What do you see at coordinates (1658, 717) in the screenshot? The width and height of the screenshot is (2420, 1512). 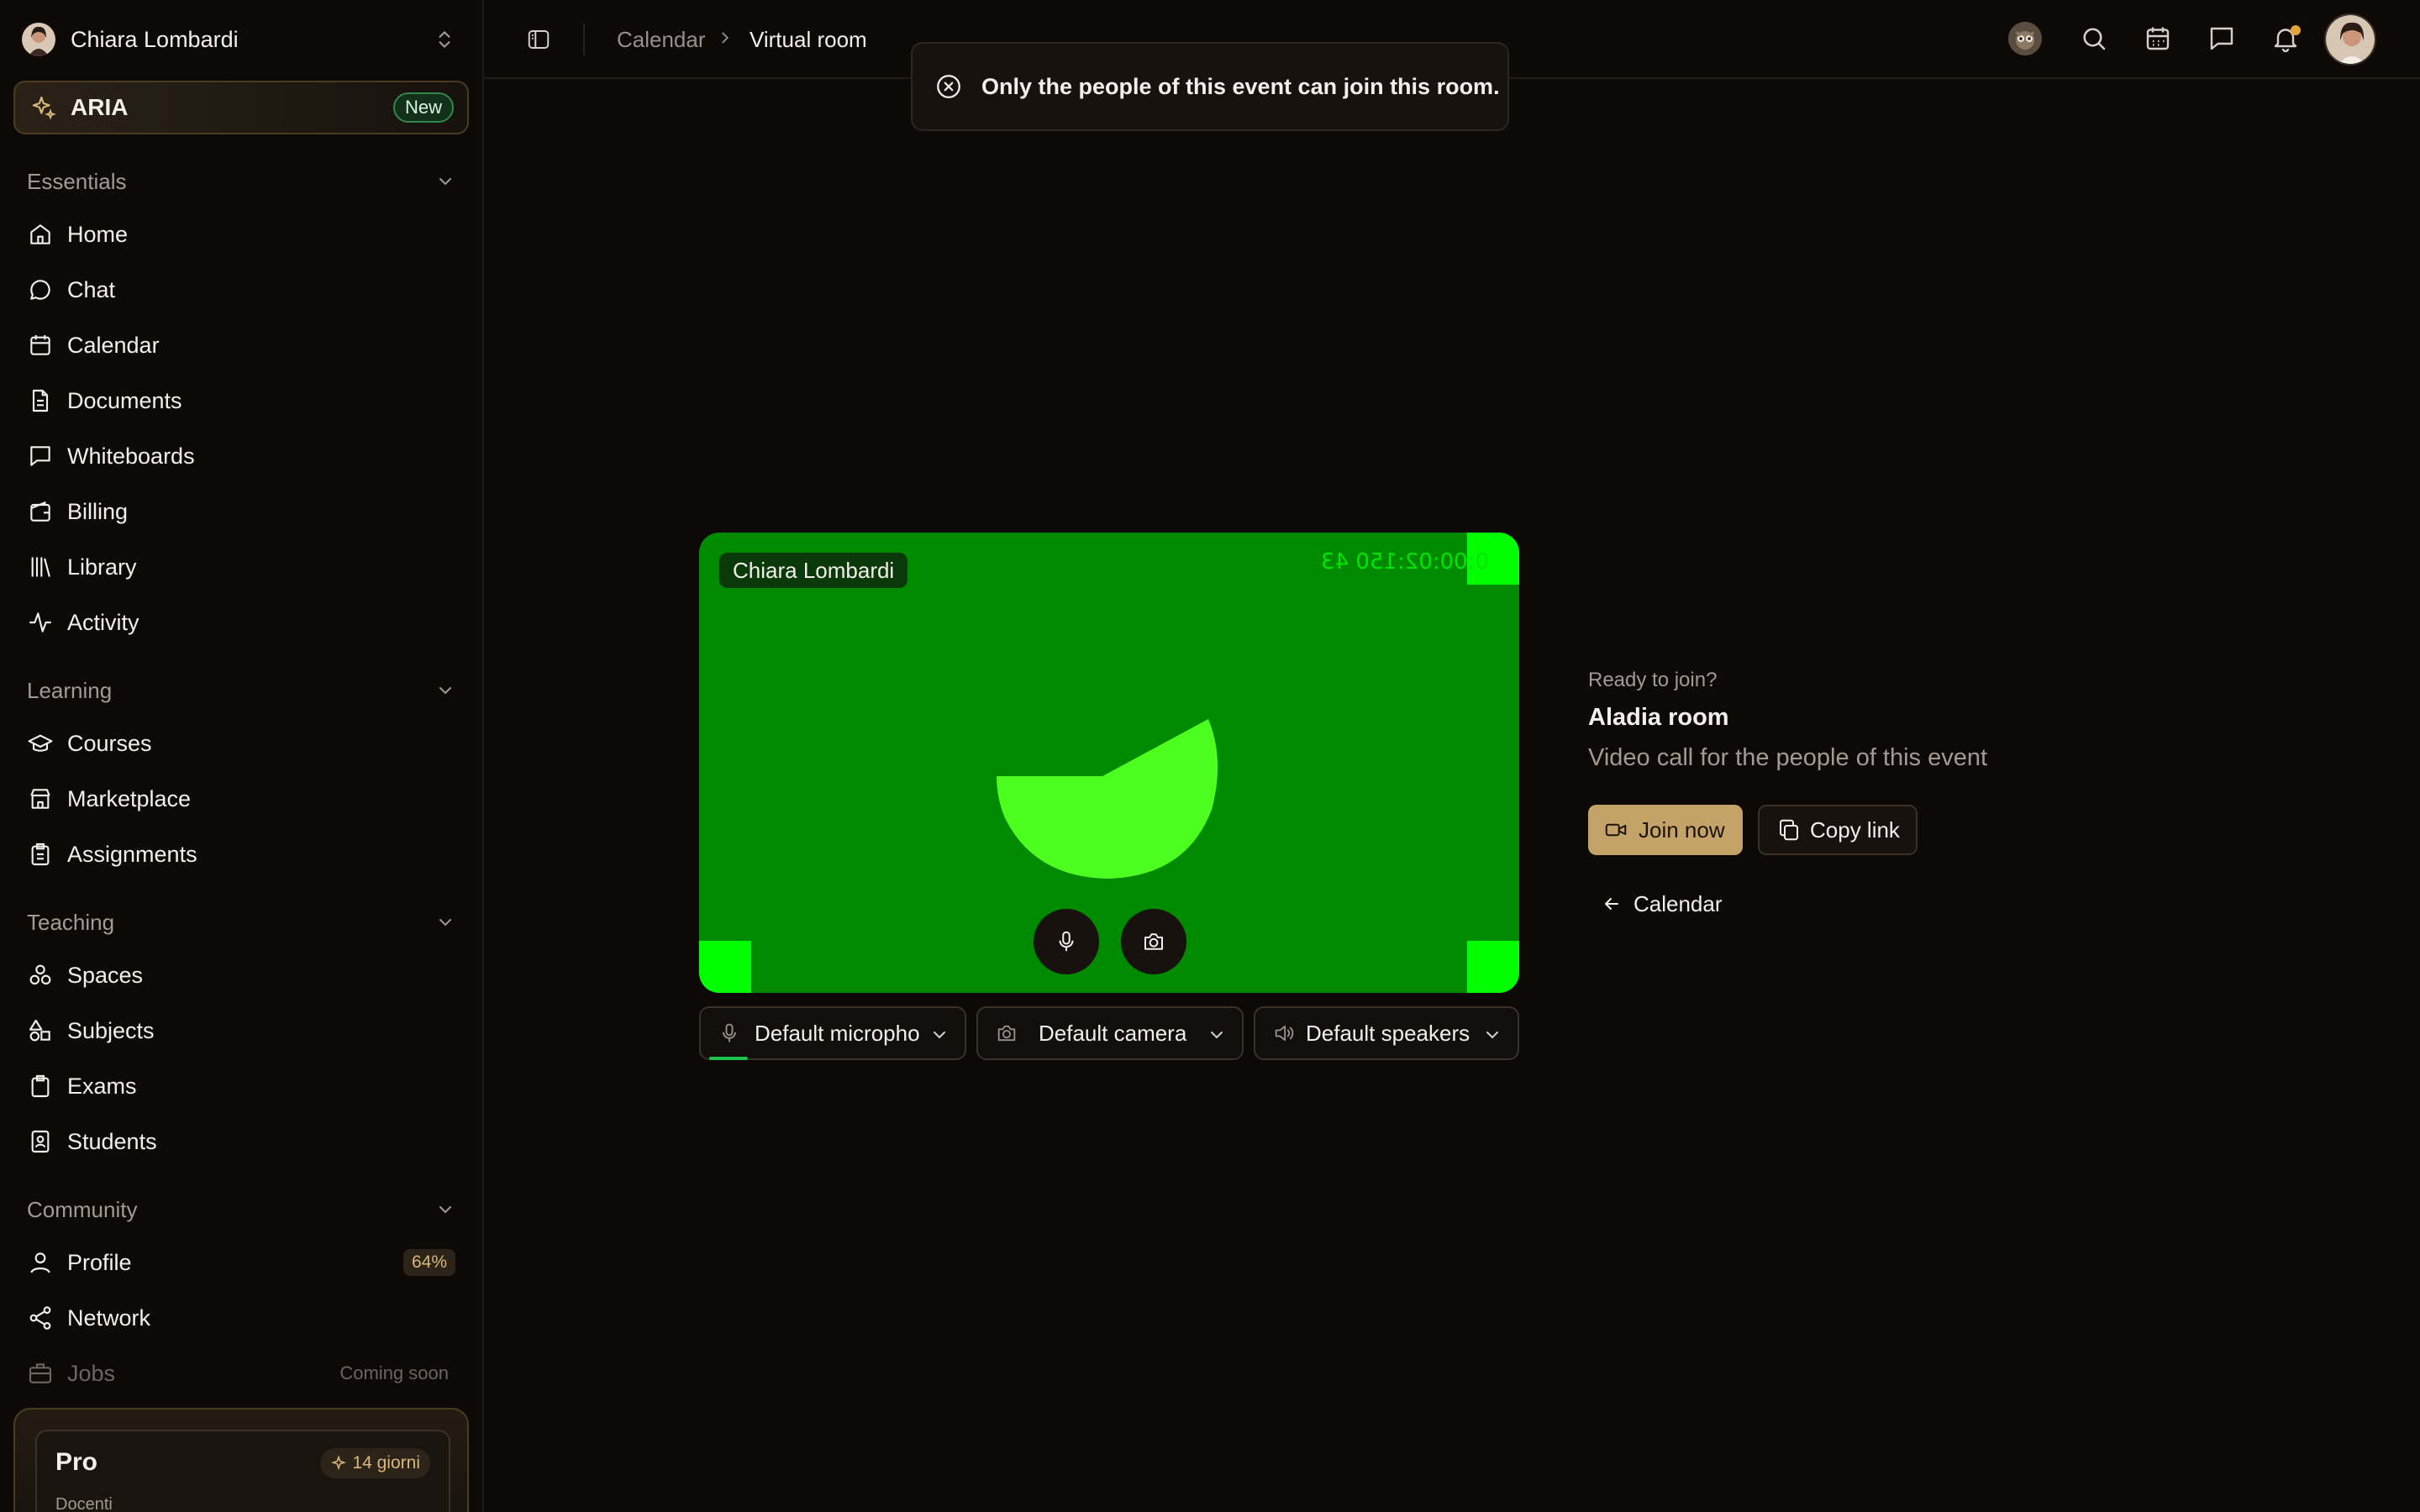 I see `room-name: Aladia room` at bounding box center [1658, 717].